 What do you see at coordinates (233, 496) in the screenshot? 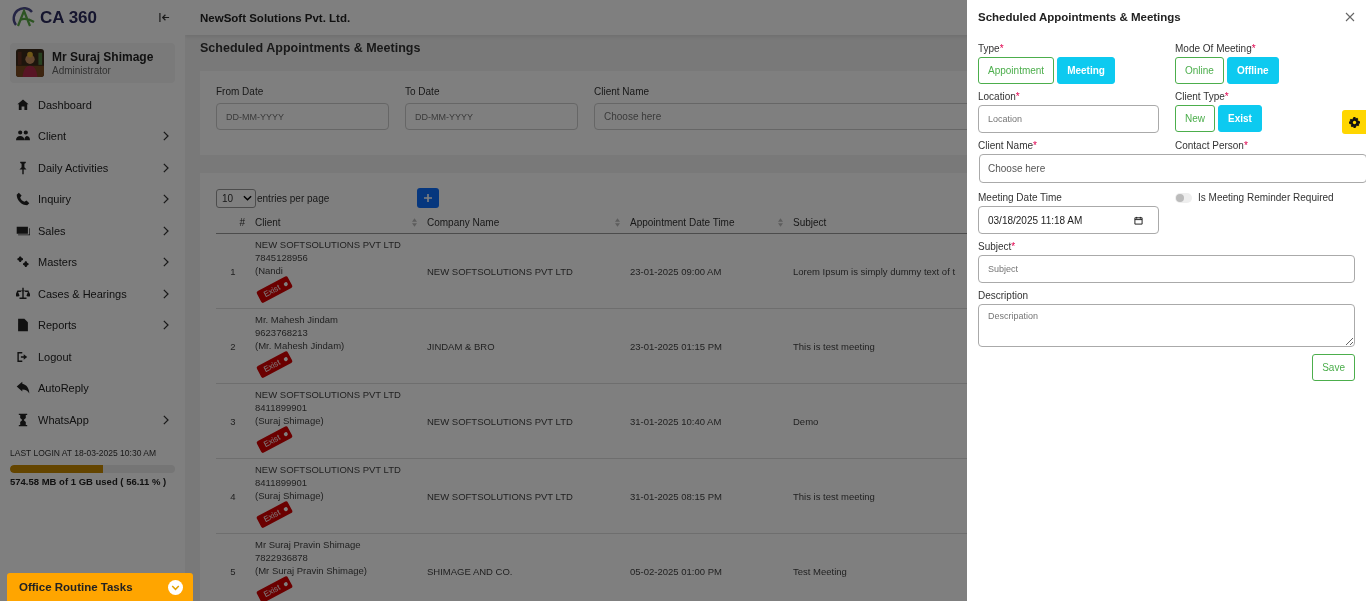
I see `row-number: 4` at bounding box center [233, 496].